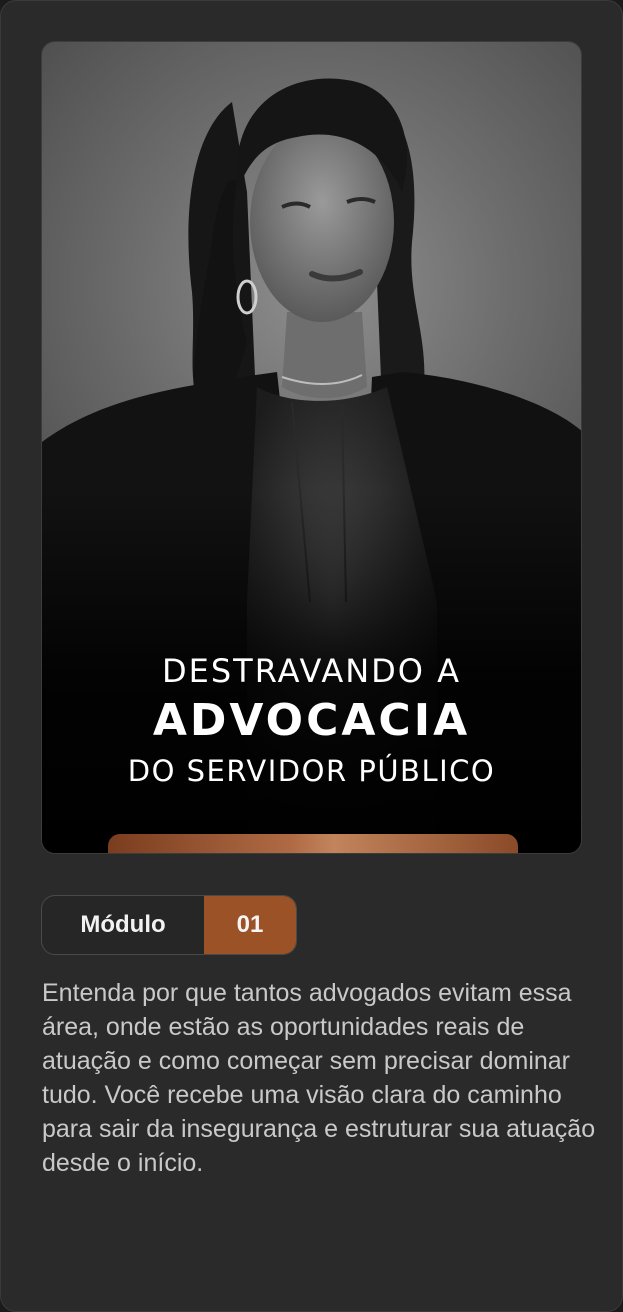  What do you see at coordinates (311, 671) in the screenshot?
I see `cover-title-line1: DESTRAVANDO A` at bounding box center [311, 671].